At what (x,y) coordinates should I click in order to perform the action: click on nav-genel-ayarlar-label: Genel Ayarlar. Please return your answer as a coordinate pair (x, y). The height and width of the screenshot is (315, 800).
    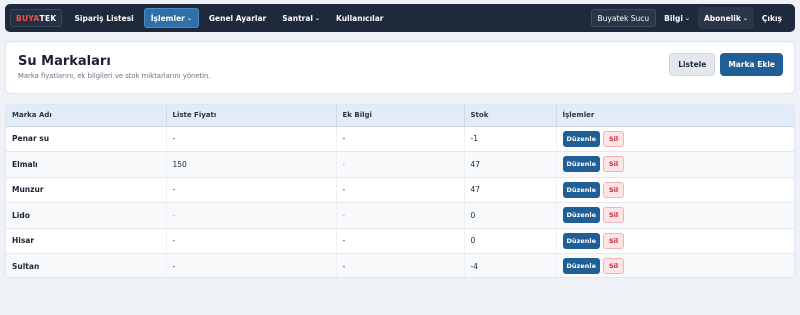
    Looking at the image, I should click on (237, 18).